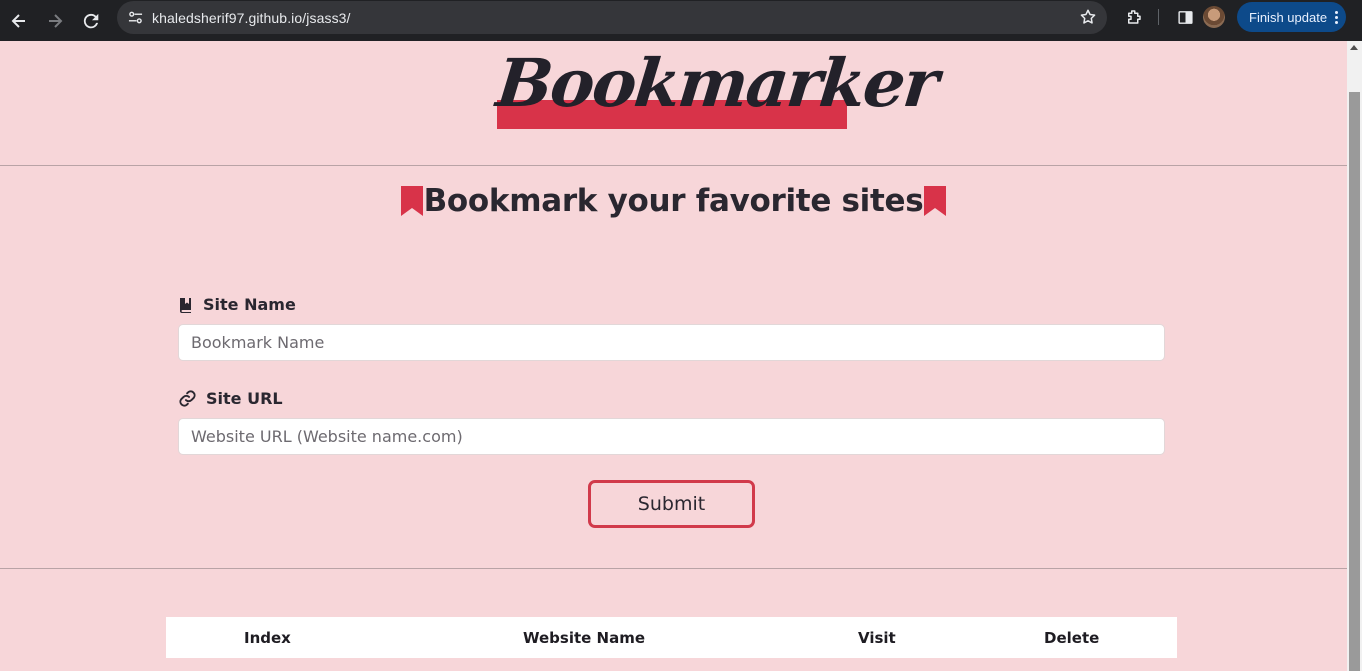  Describe the element at coordinates (251, 18) in the screenshot. I see `url-text: khaledsherif97.github.io/jsass3/` at that location.